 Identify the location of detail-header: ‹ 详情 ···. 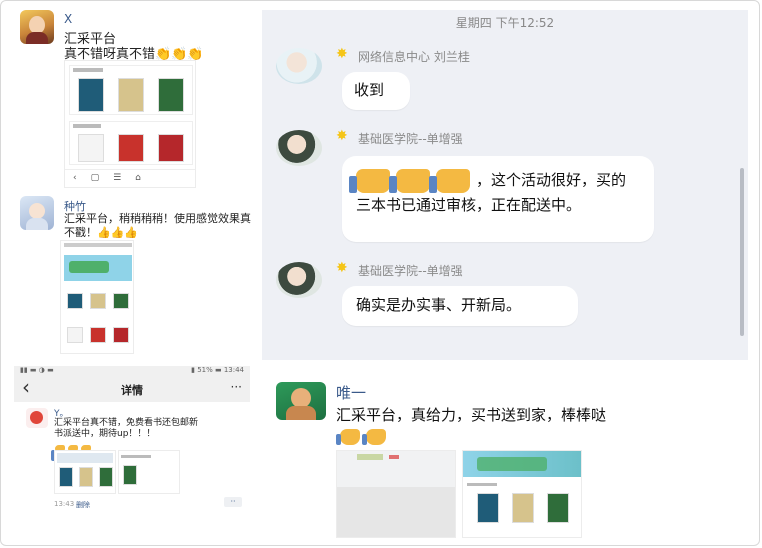
(132, 388).